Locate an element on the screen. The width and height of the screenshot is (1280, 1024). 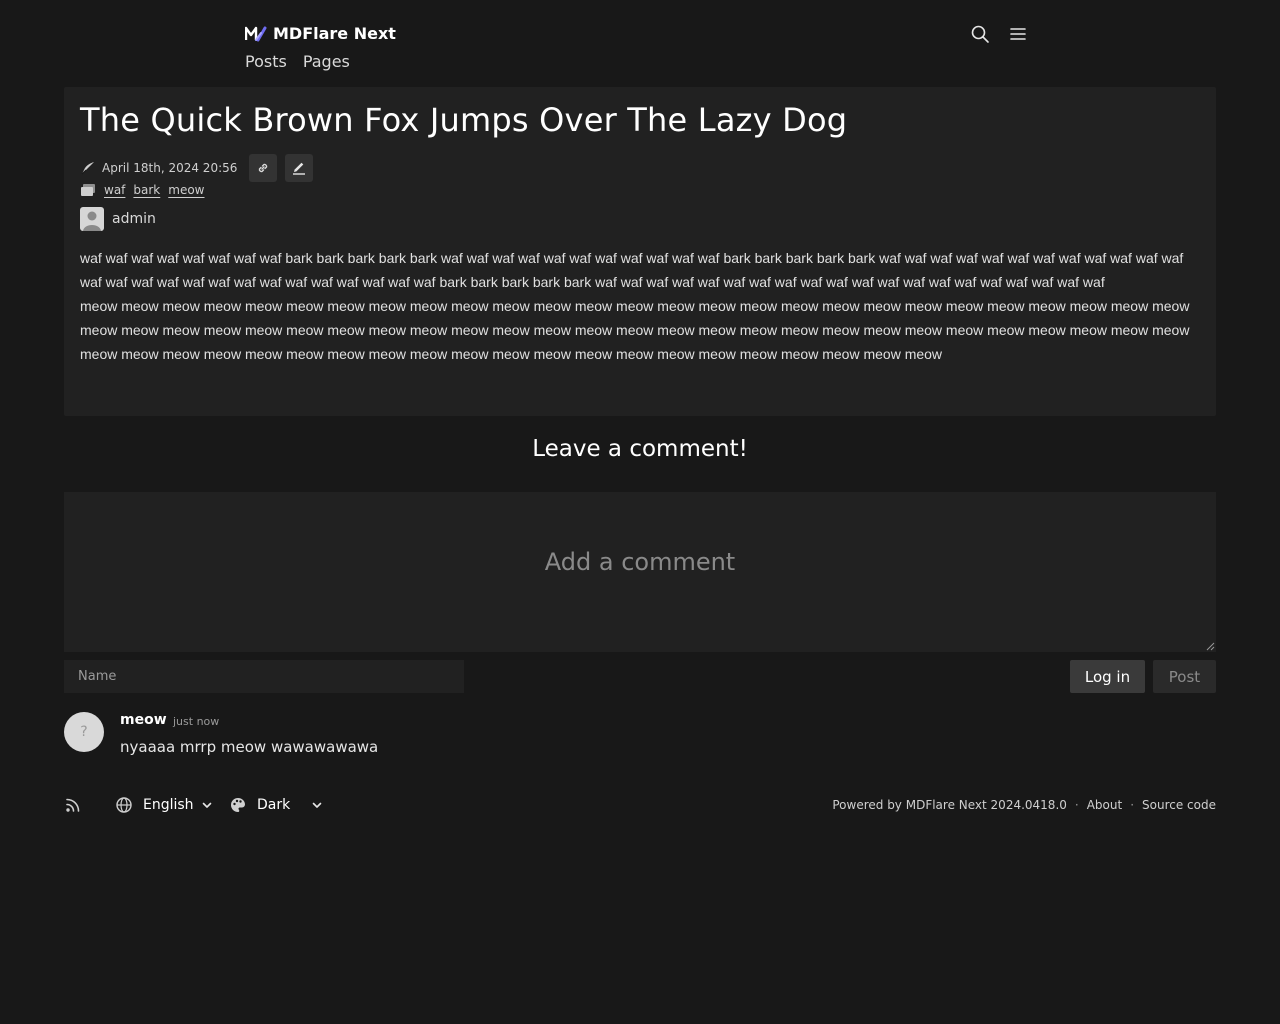
palette-icon is located at coordinates (238, 805).